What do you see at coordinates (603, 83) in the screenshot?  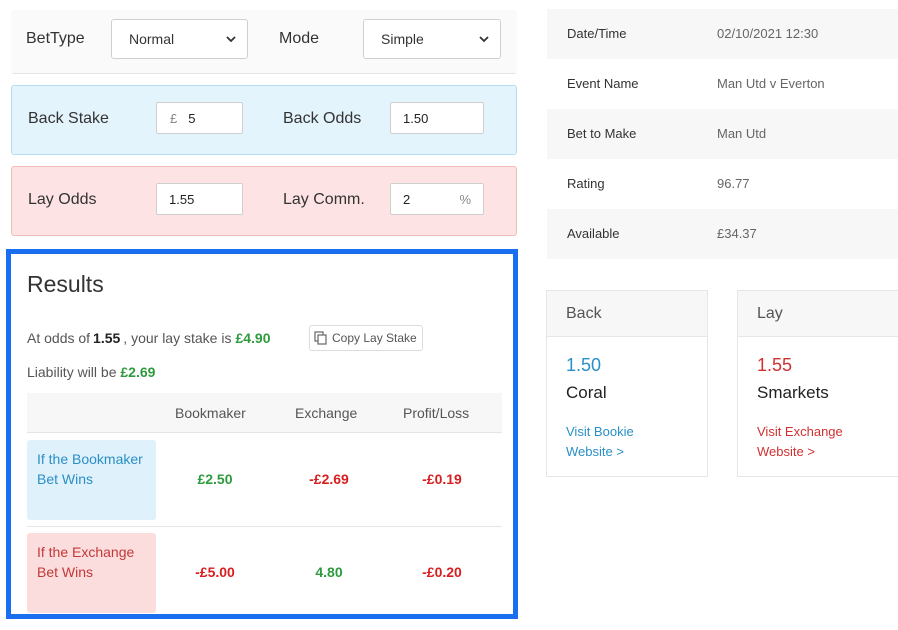 I see `detail-key: Event Name` at bounding box center [603, 83].